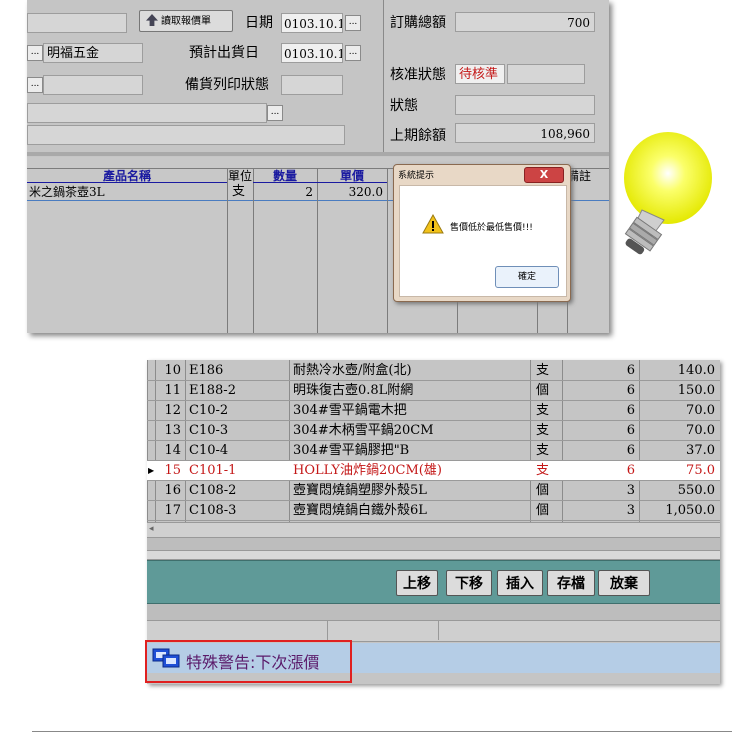  I want to click on horizontal-scrollbar: ◂, so click(433, 530).